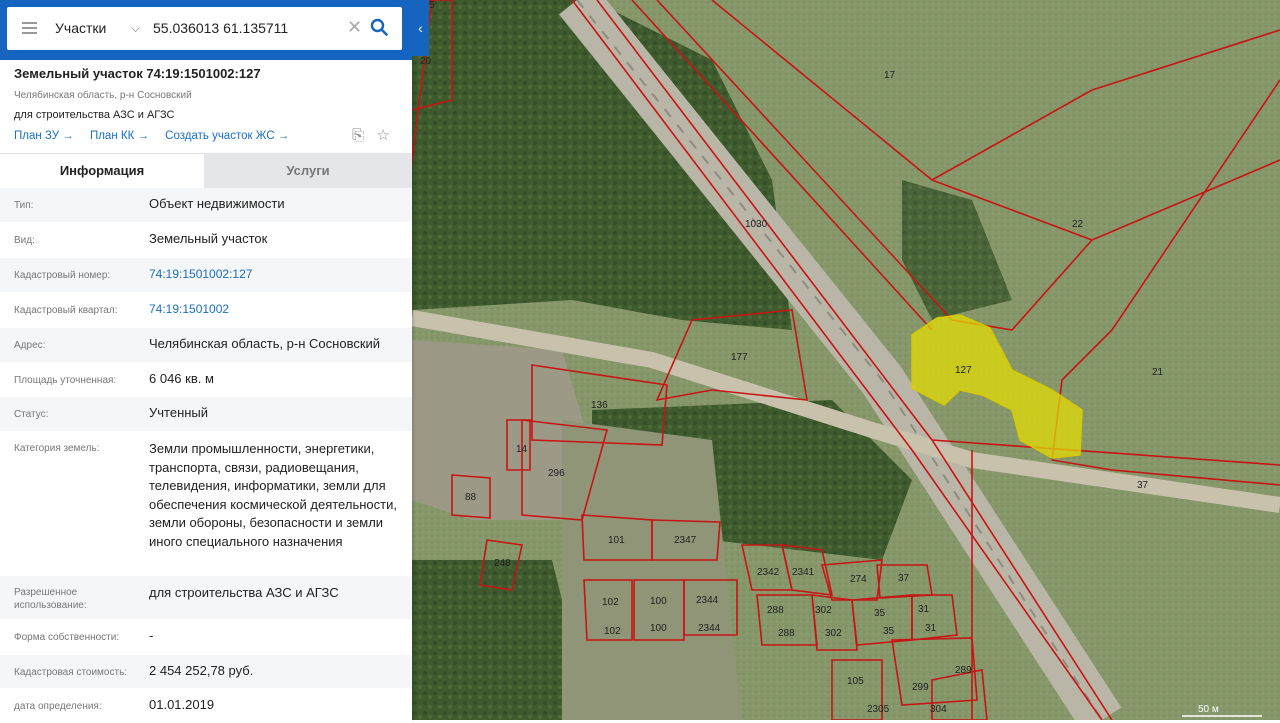  What do you see at coordinates (1158, 372) in the screenshot?
I see `plot-label: 21` at bounding box center [1158, 372].